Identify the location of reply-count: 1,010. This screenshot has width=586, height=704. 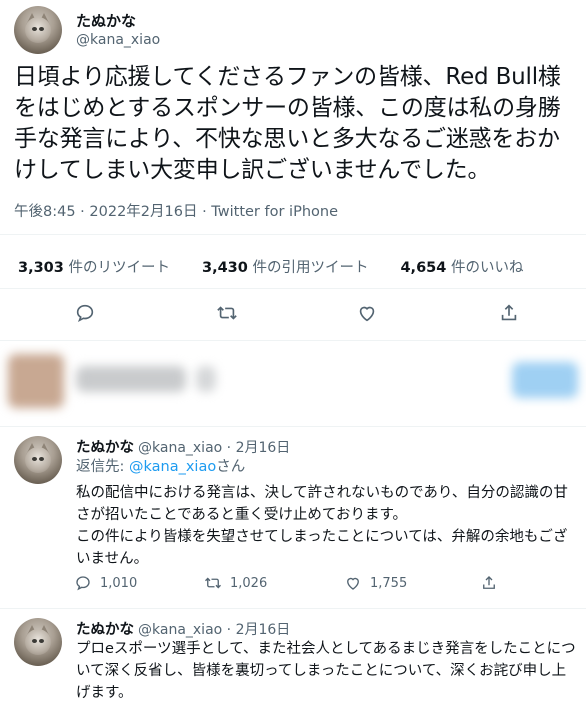
(119, 583).